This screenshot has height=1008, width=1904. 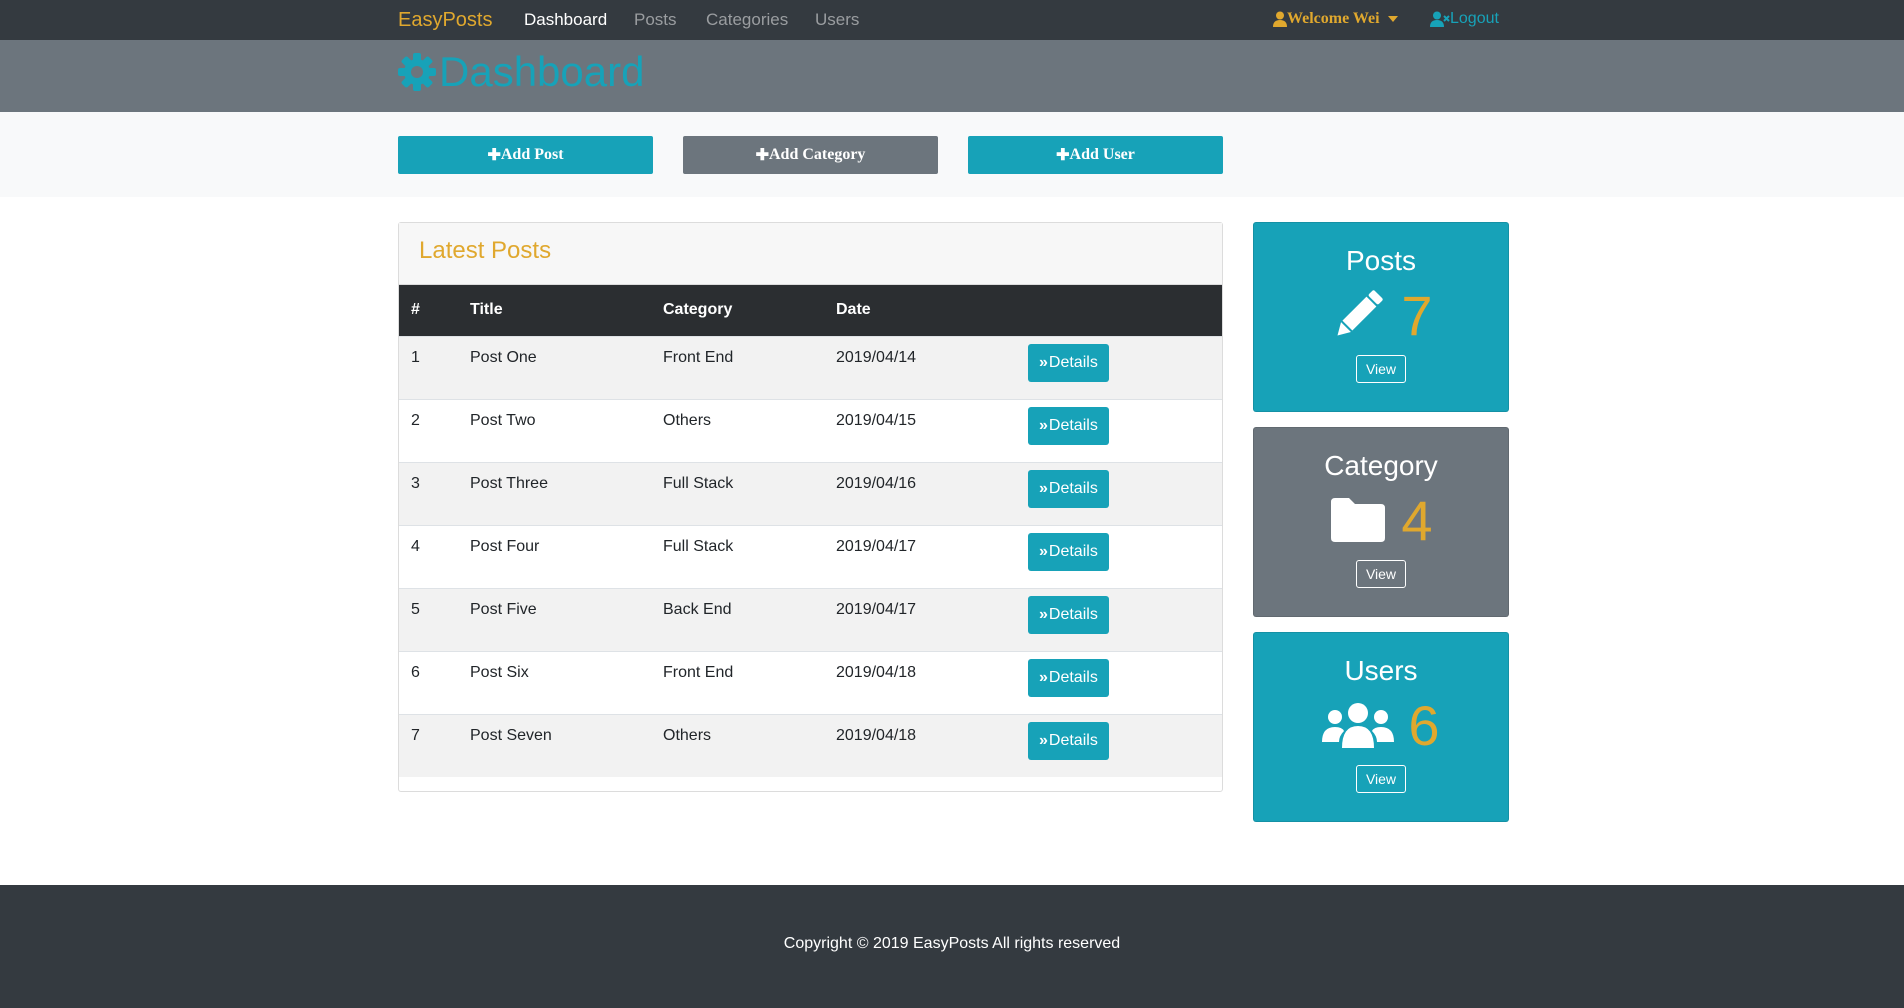 What do you see at coordinates (1102, 154) in the screenshot?
I see `add-user-label: Add User` at bounding box center [1102, 154].